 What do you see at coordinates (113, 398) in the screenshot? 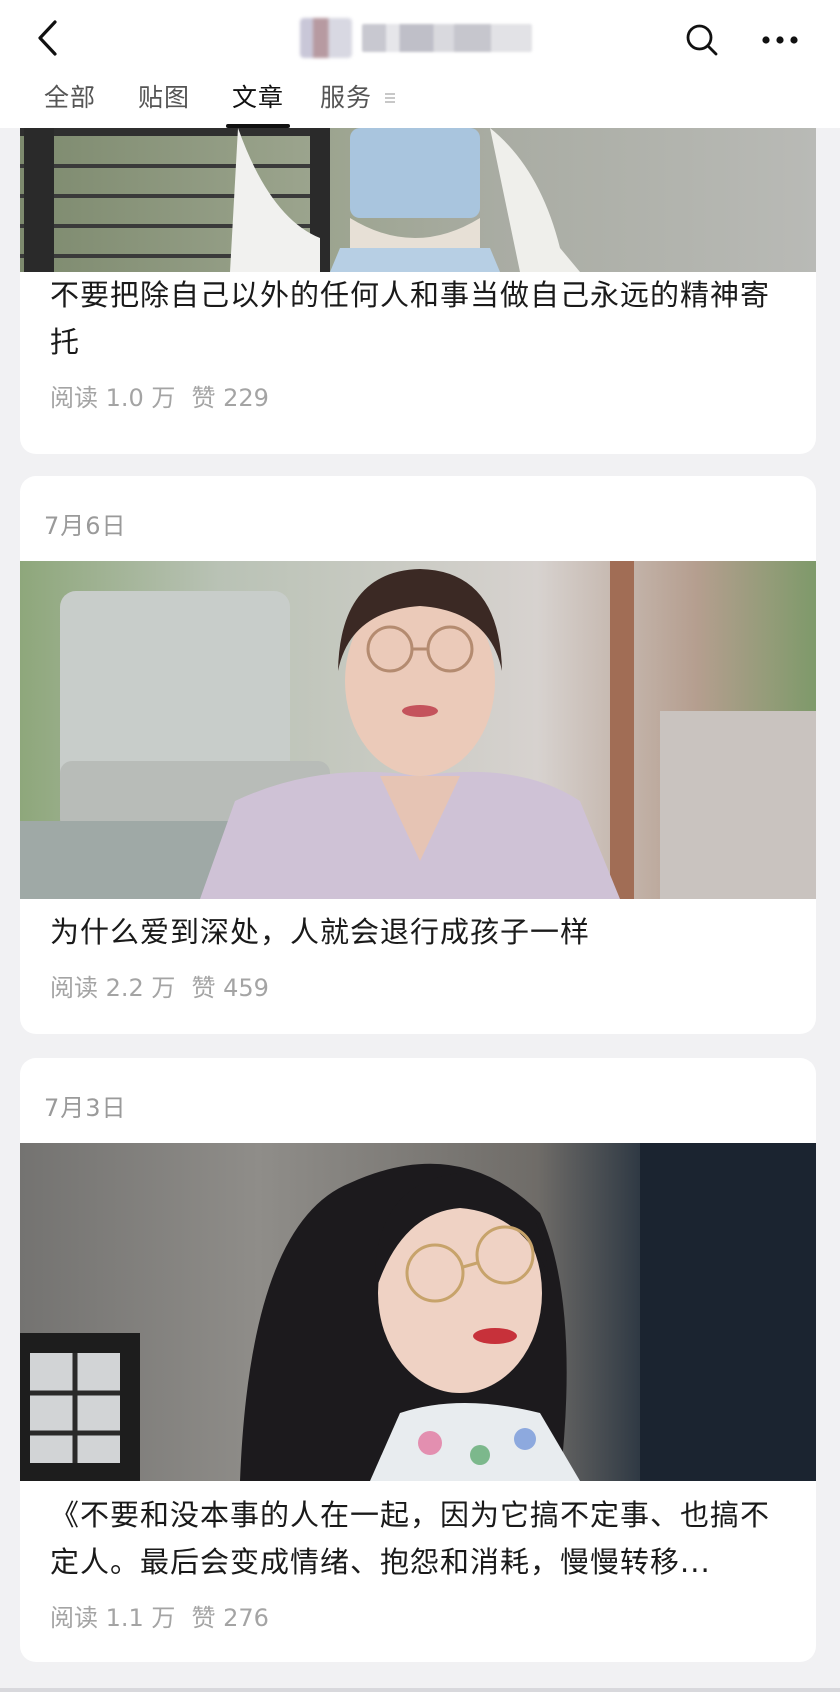
I see `read-count: 阅读 1.0 万` at bounding box center [113, 398].